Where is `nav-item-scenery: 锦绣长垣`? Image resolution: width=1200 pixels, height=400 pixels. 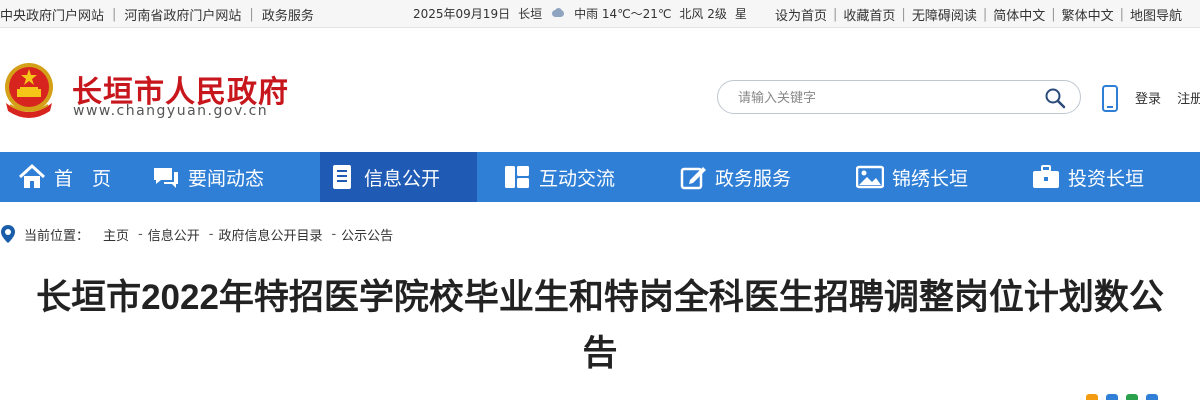
nav-item-scenery: 锦绣长垣 is located at coordinates (912, 177).